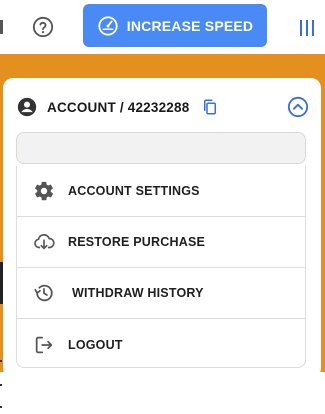 Image resolution: width=325 pixels, height=414 pixels. I want to click on menu-item-label: RESTORE PURCHASE, so click(137, 242).